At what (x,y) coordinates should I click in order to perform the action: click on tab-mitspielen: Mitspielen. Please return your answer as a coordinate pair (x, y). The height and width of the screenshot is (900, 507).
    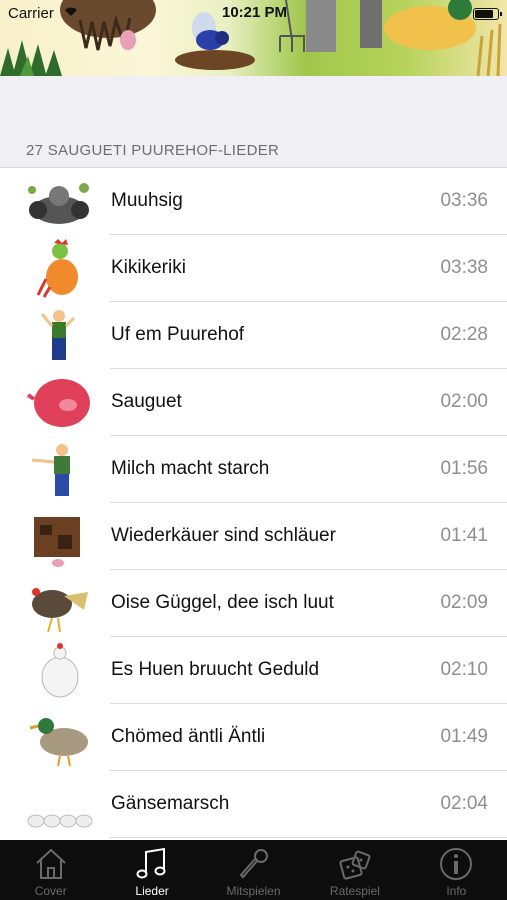
    Looking at the image, I should click on (253, 870).